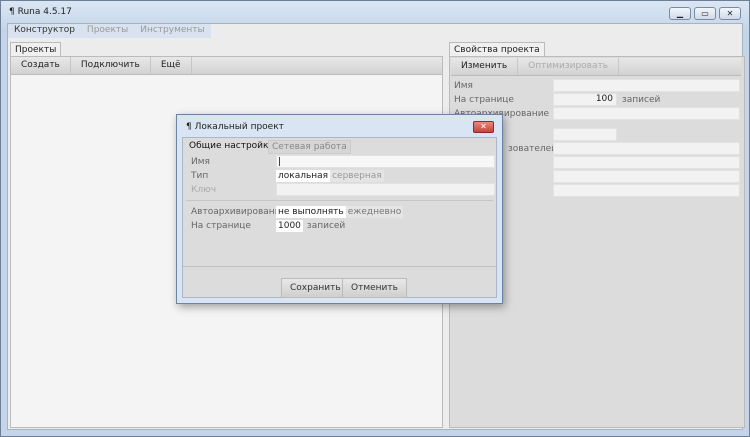 The width and height of the screenshot is (750, 437). What do you see at coordinates (309, 147) in the screenshot?
I see `tab-network: Сетевая работа` at bounding box center [309, 147].